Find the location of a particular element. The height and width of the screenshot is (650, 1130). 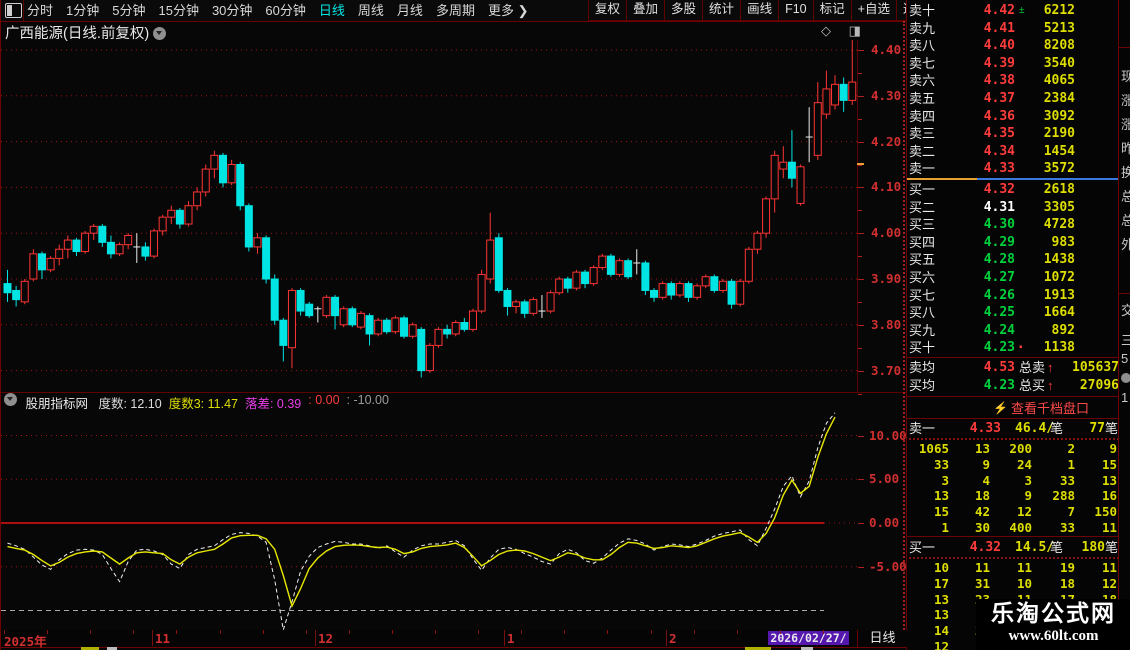

l2-cell: 18 is located at coordinates (1067, 583).